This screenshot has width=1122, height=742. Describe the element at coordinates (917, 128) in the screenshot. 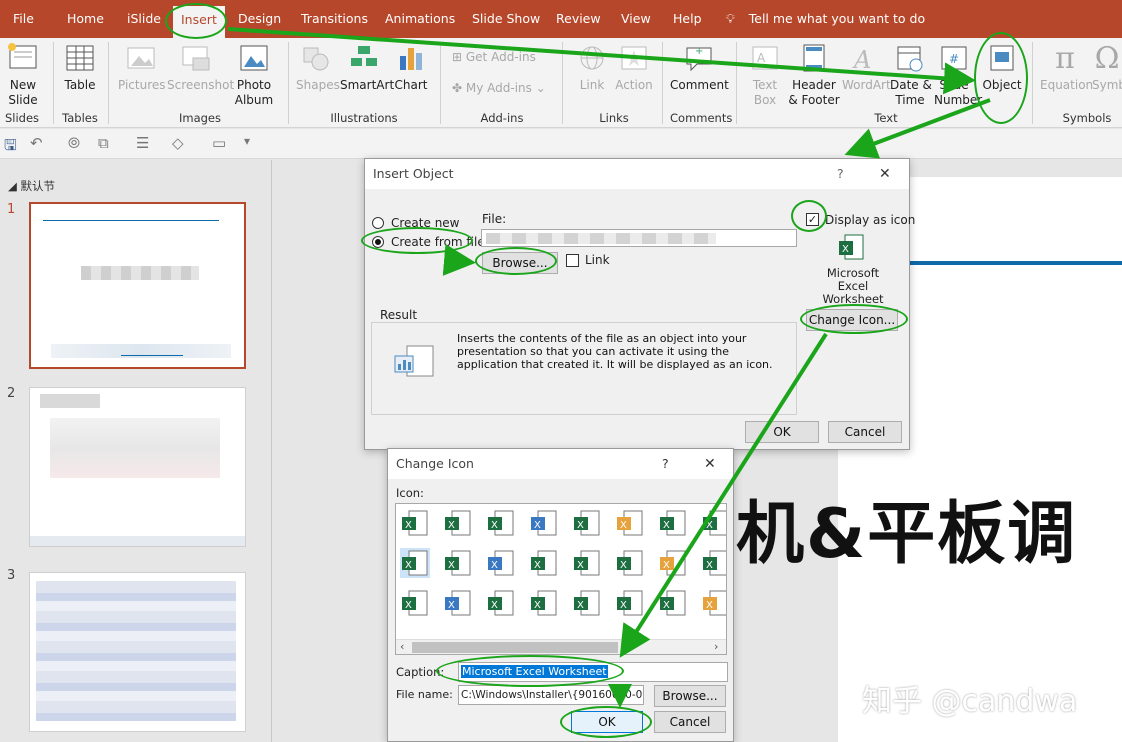

I see `arrow-object-to-dialog` at that location.